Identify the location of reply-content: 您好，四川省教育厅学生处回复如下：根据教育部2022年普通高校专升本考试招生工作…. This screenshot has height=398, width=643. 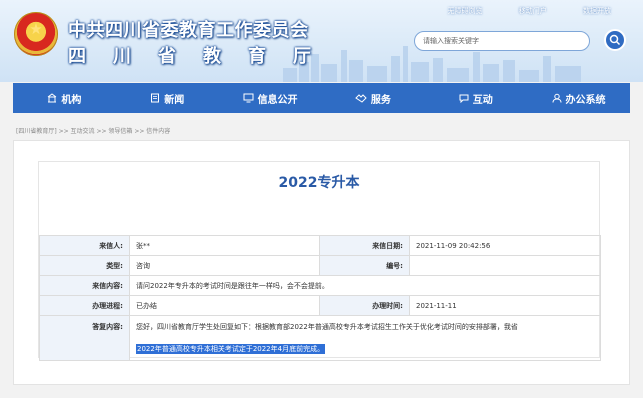
(365, 338).